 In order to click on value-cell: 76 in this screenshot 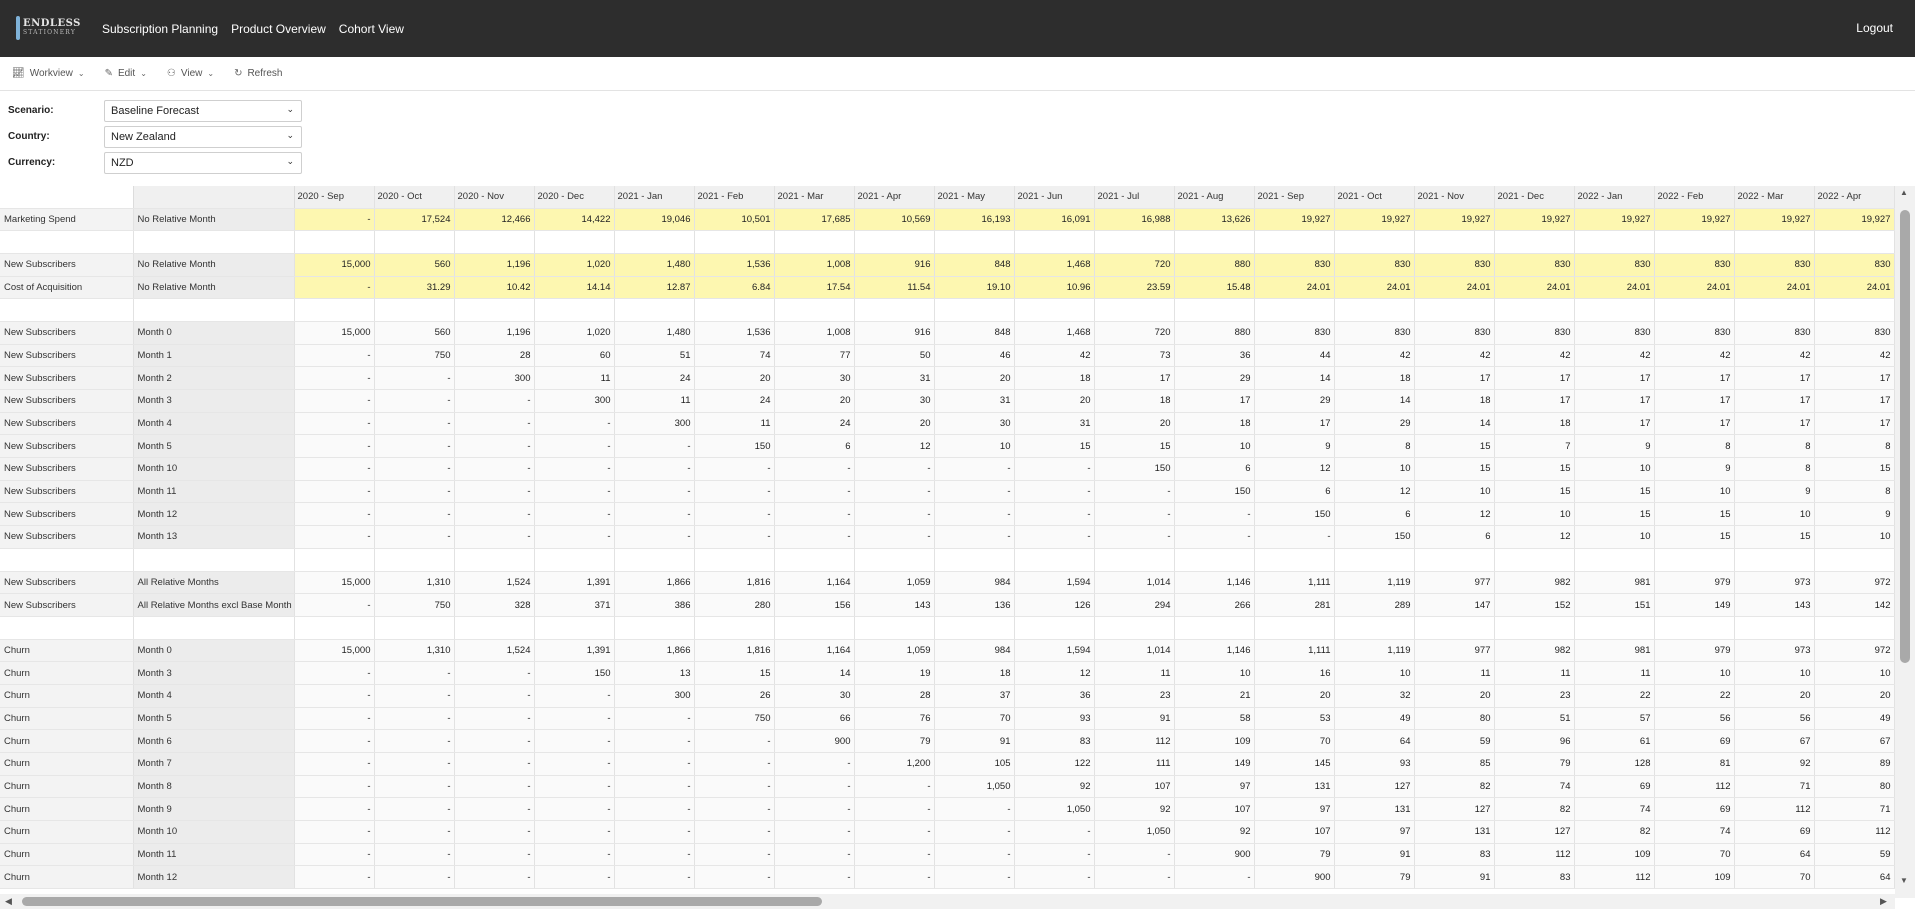, I will do `click(894, 719)`.